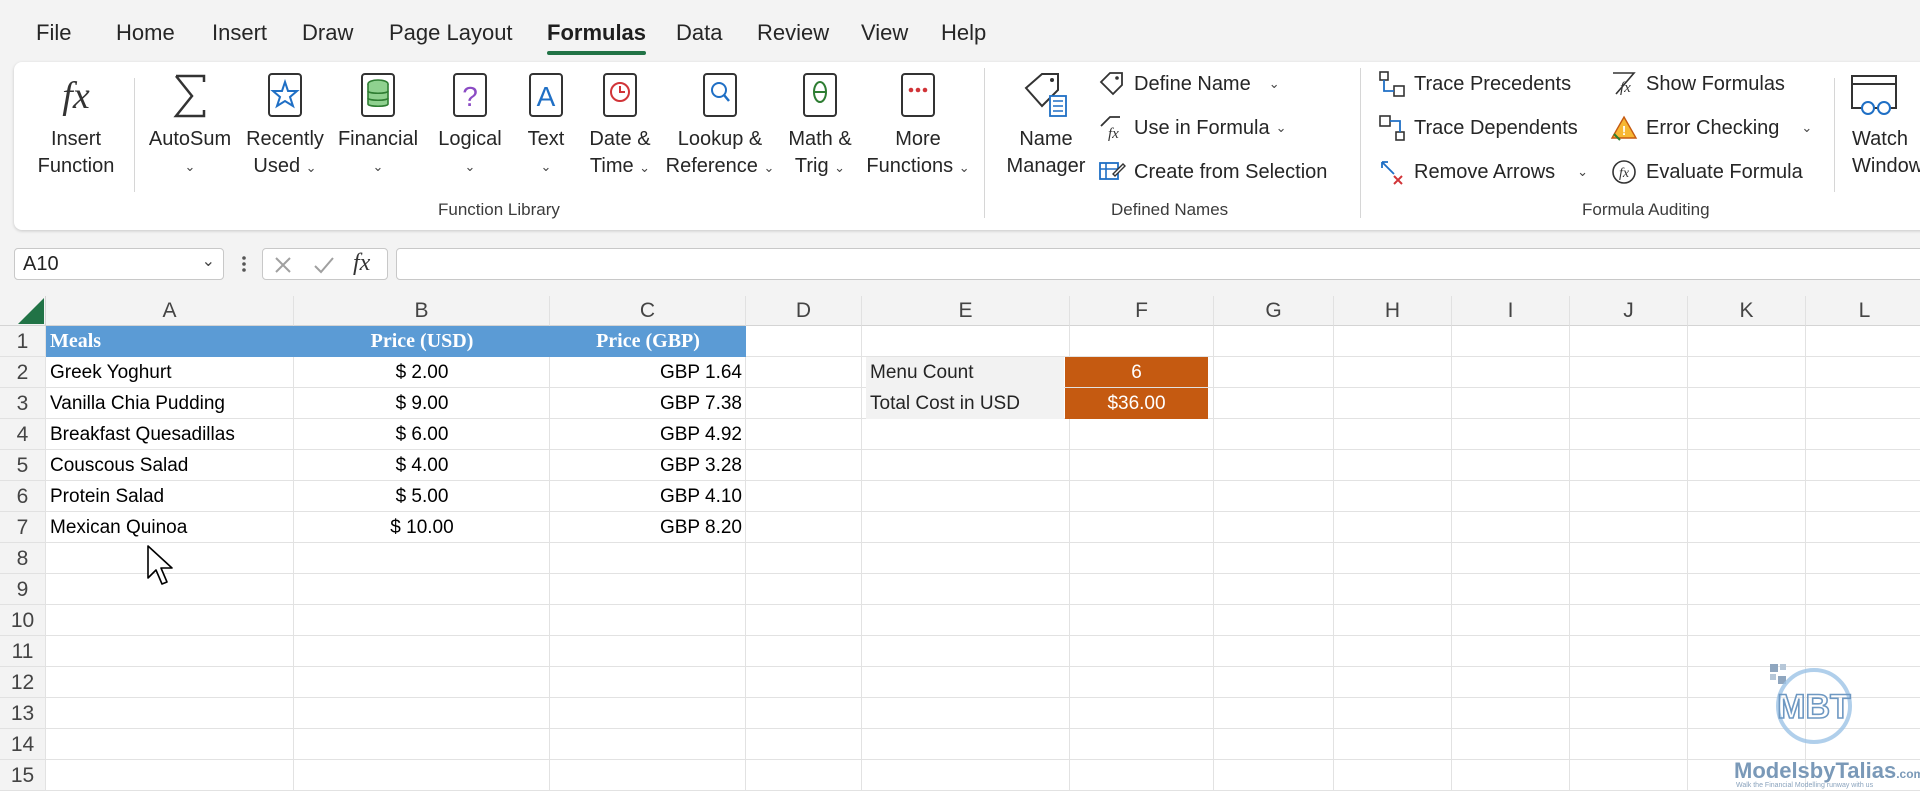 The height and width of the screenshot is (794, 1920). Describe the element at coordinates (1711, 128) in the screenshot. I see `error-checking-button: ! Error Checking ⌄` at that location.